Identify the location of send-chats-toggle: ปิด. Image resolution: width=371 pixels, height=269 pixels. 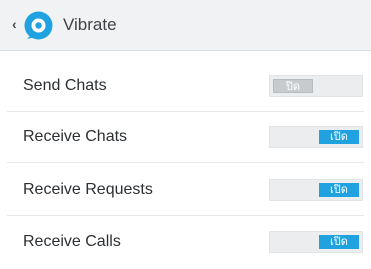
(316, 86).